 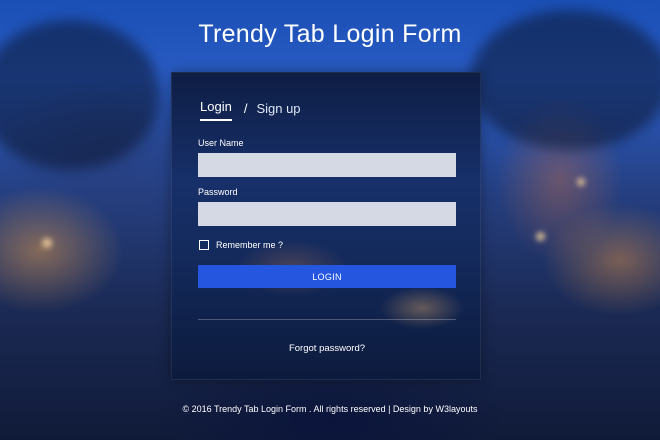 I want to click on remember-me-label: Remember me ?, so click(x=250, y=245).